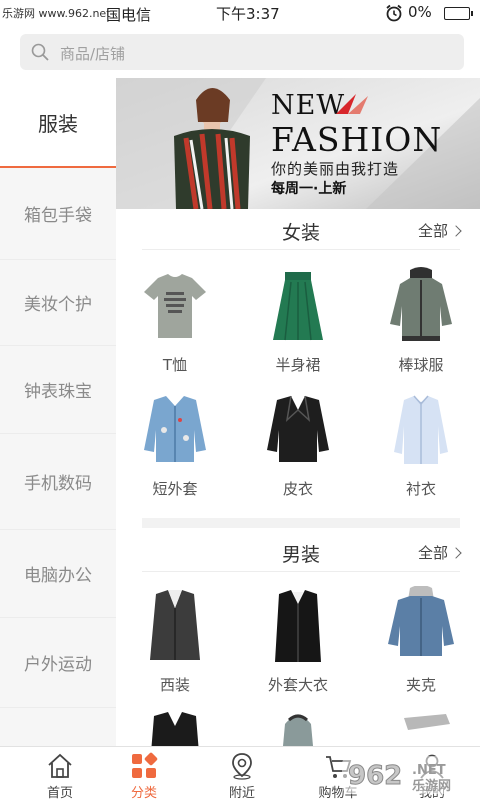  What do you see at coordinates (298, 306) in the screenshot?
I see `skirt-image` at bounding box center [298, 306].